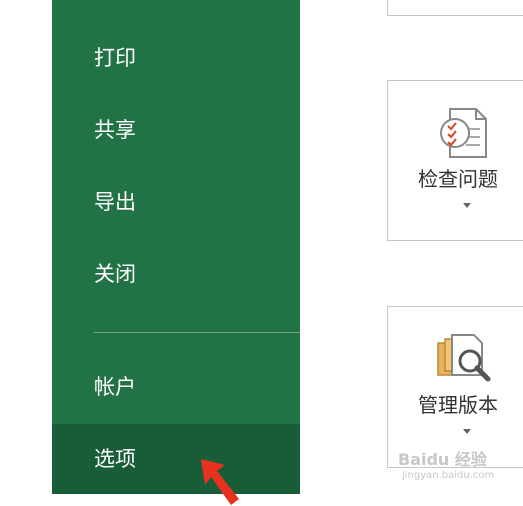 The image size is (523, 506). Describe the element at coordinates (198, 332) in the screenshot. I see `nav-divider` at that location.